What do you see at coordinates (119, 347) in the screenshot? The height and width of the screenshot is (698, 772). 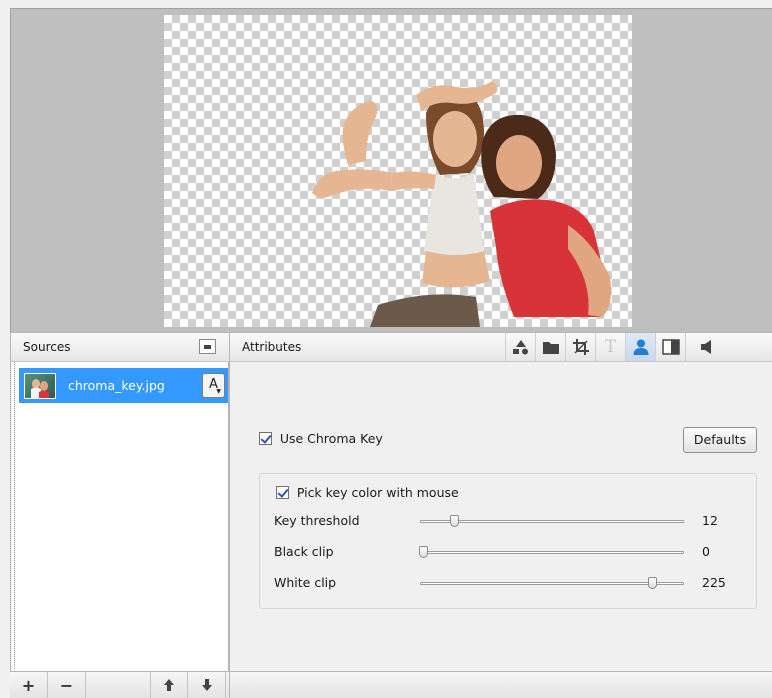 I see `sources-header: Sources` at bounding box center [119, 347].